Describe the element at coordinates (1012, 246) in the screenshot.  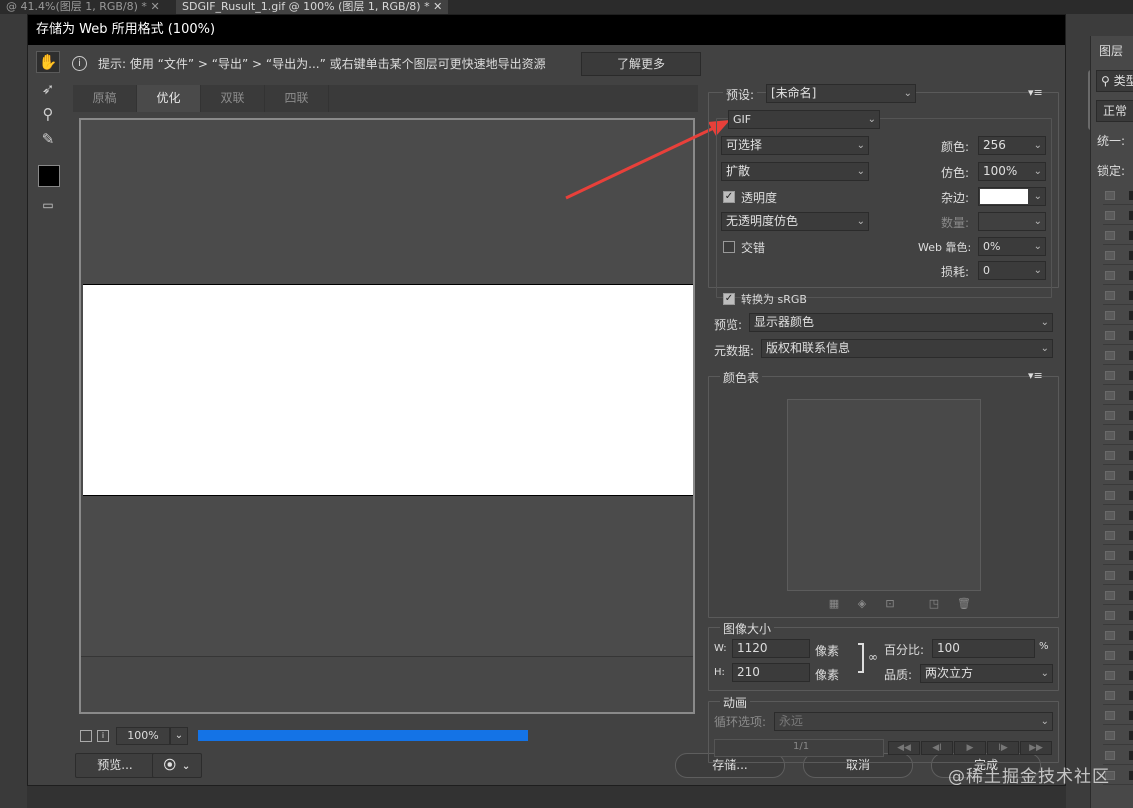
I see `web-snap-select: 0% ⌄` at that location.